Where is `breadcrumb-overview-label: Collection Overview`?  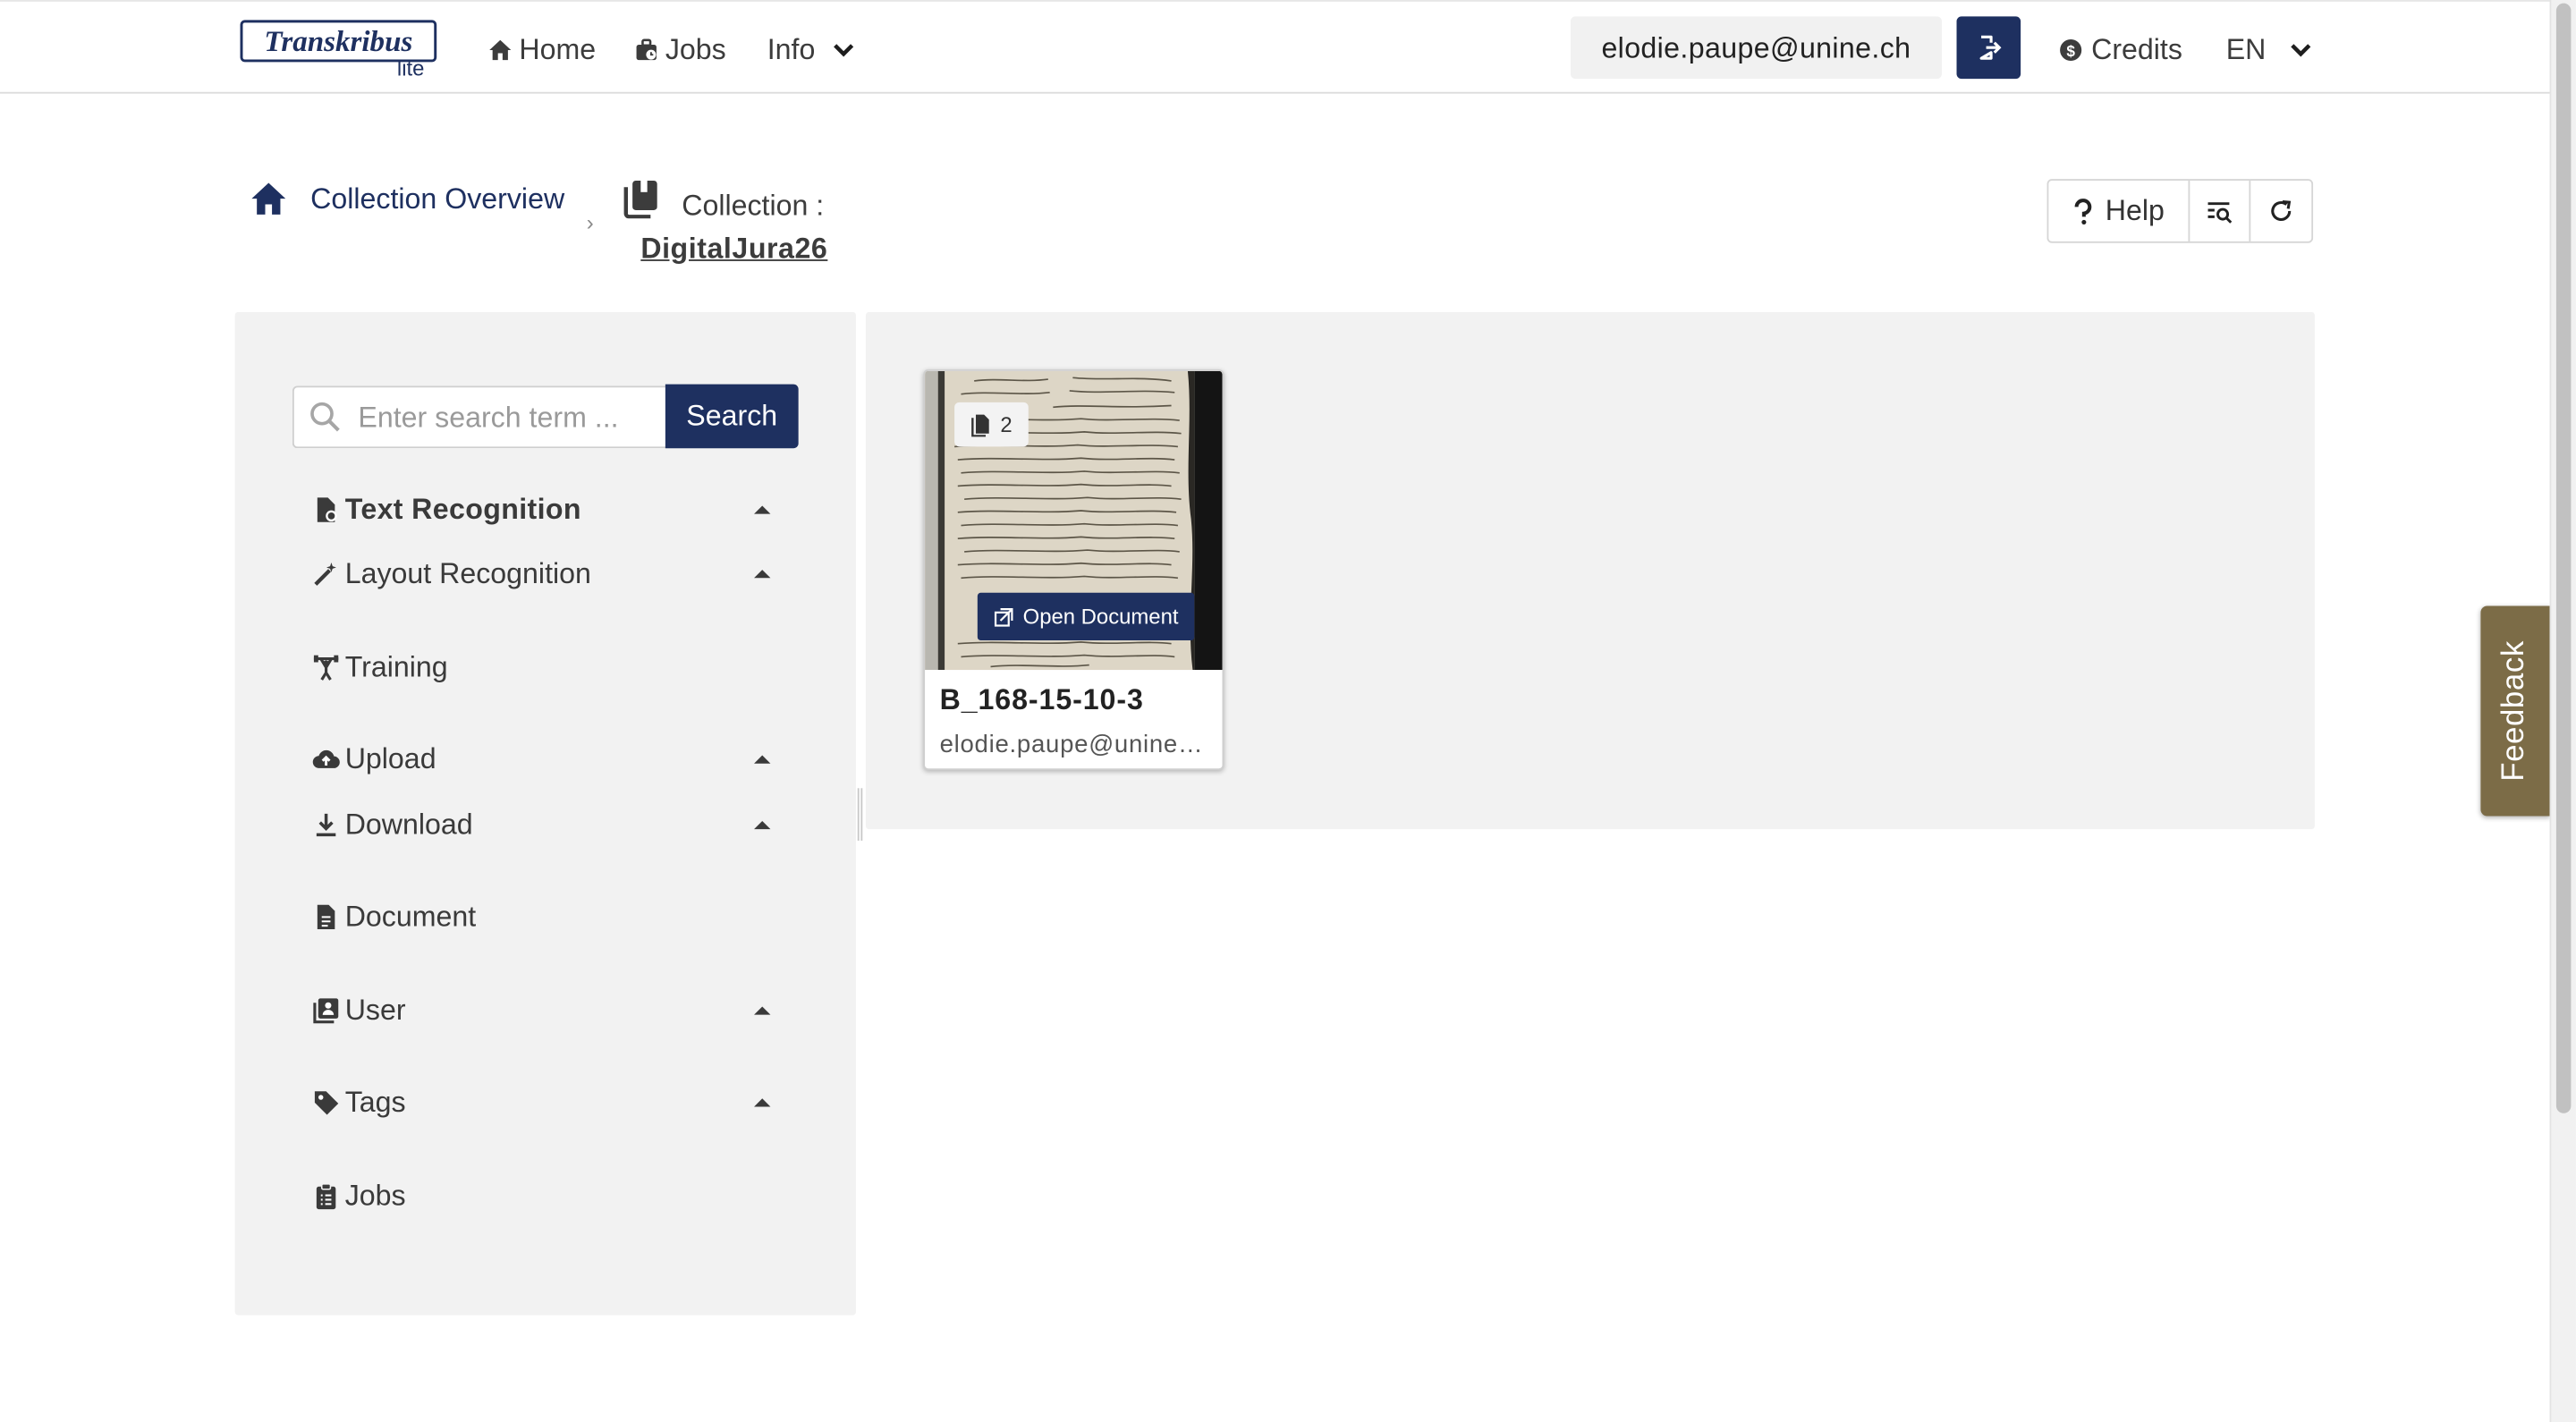
breadcrumb-overview-label: Collection Overview is located at coordinates (437, 198).